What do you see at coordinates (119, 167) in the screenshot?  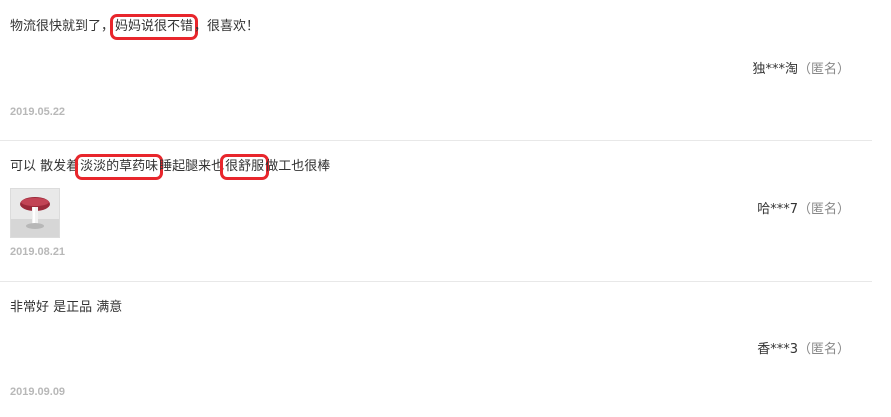 I see `highlighted-phrase: 淡淡的草药味` at bounding box center [119, 167].